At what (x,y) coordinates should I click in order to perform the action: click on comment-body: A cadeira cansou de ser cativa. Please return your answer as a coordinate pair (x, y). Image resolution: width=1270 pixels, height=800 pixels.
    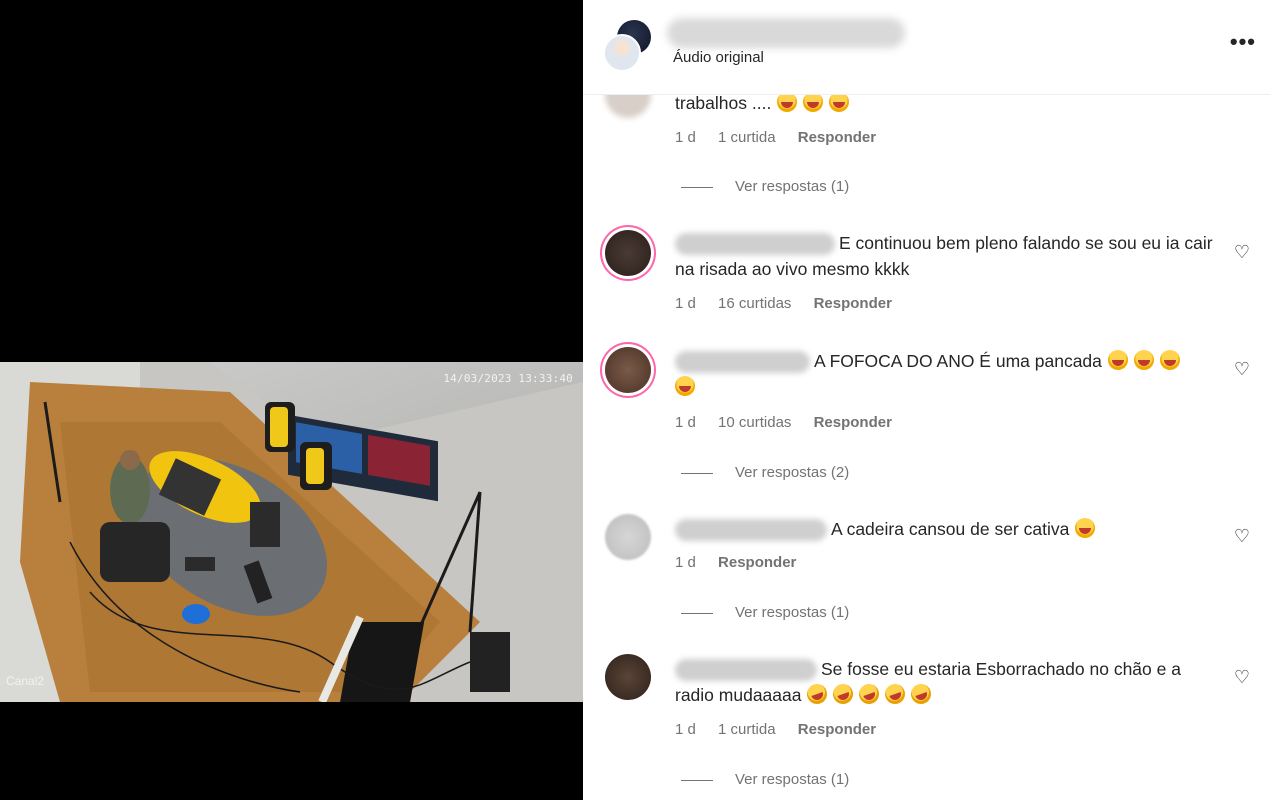
    Looking at the image, I should click on (950, 529).